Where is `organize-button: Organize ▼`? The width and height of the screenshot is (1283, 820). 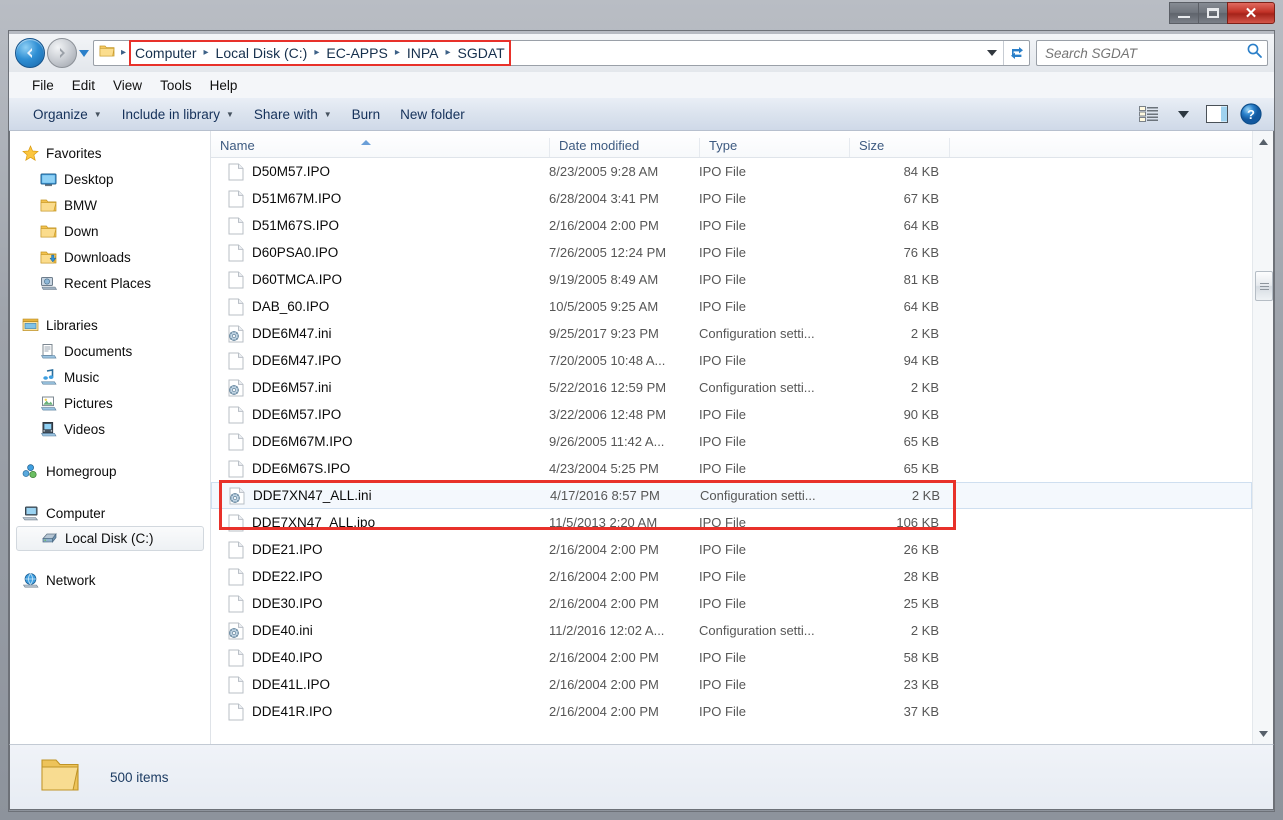
organize-button: Organize ▼ is located at coordinates (67, 114).